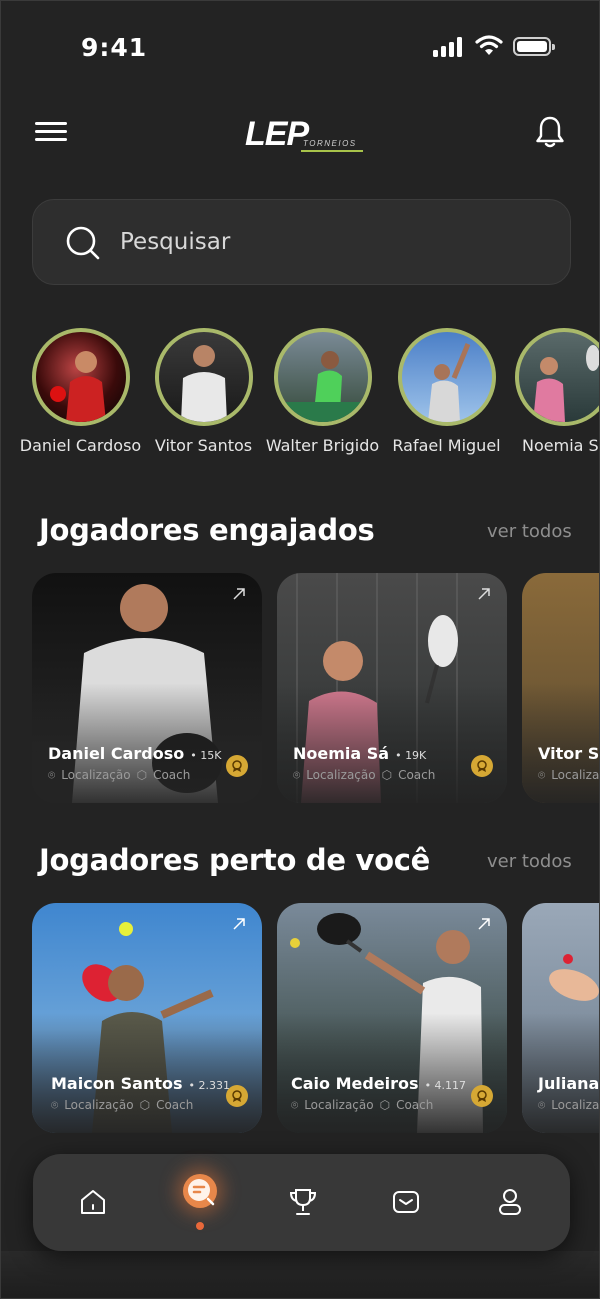 This screenshot has width=600, height=1299. I want to click on logo-underline, so click(332, 151).